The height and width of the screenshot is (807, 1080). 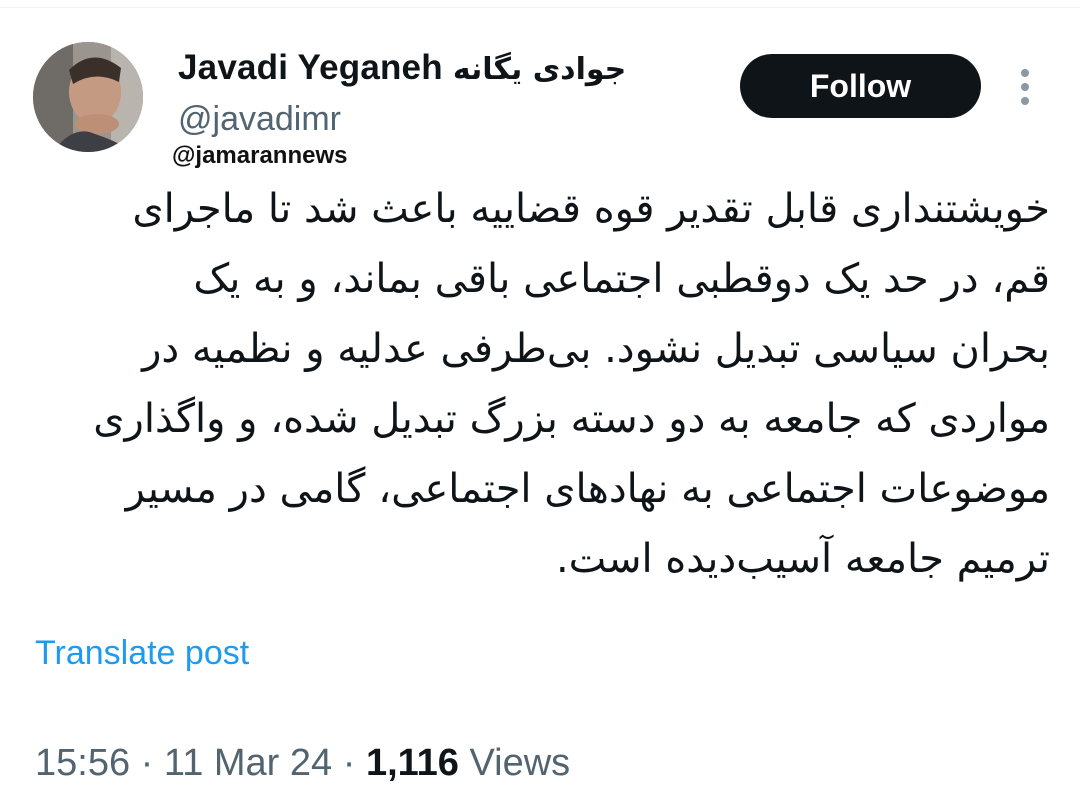 I want to click on author-handle: @javadimr, so click(x=259, y=119).